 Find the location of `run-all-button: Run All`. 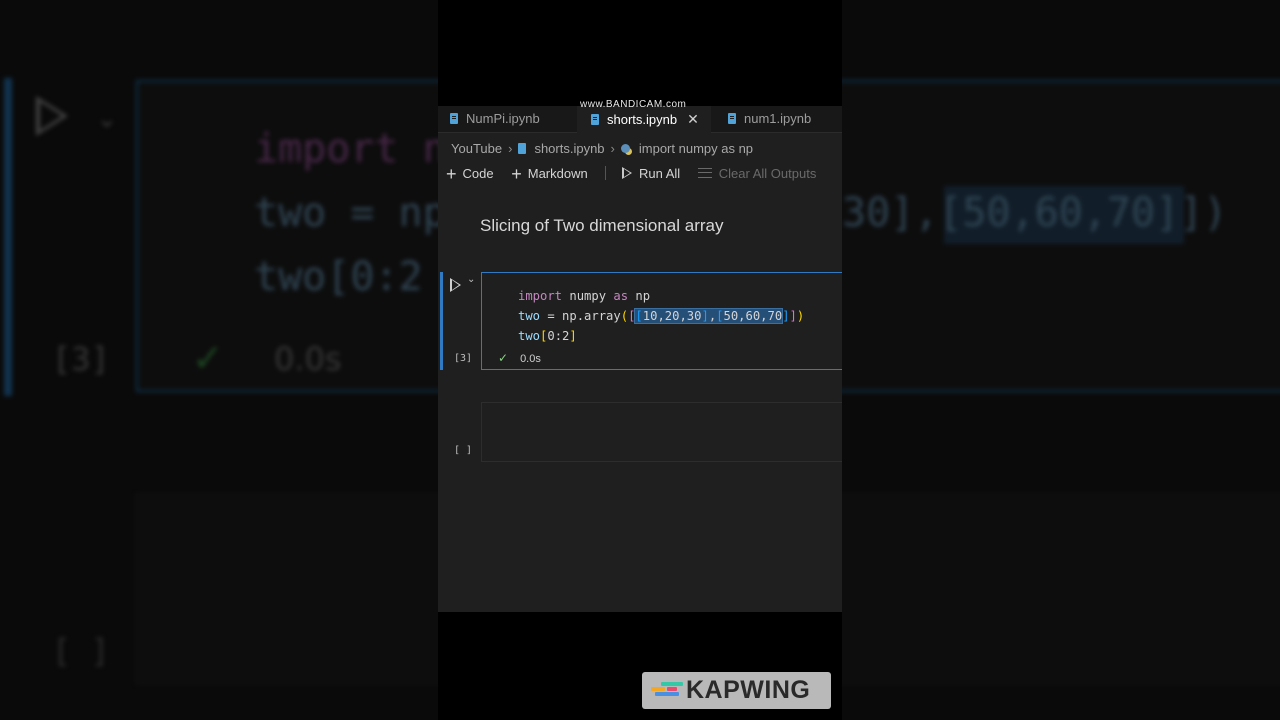

run-all-button: Run All is located at coordinates (650, 173).